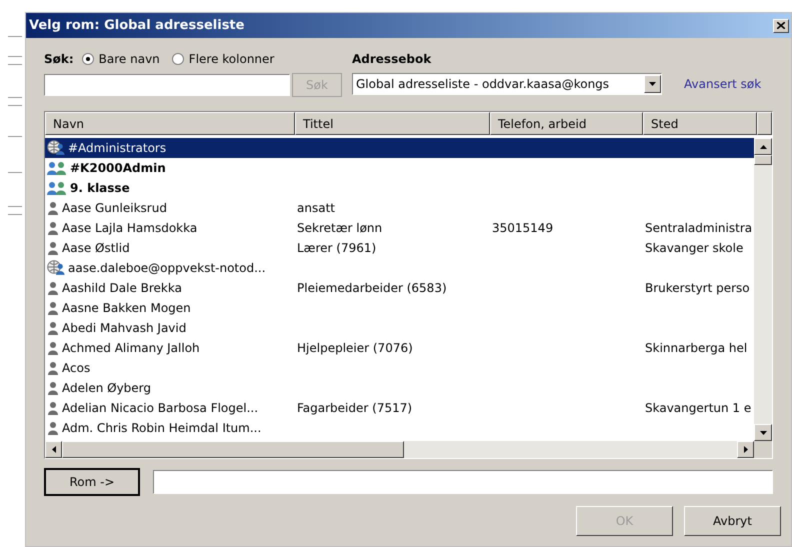  What do you see at coordinates (399, 208) in the screenshot?
I see `list-row: Aase Gunleiksrud ansatt` at bounding box center [399, 208].